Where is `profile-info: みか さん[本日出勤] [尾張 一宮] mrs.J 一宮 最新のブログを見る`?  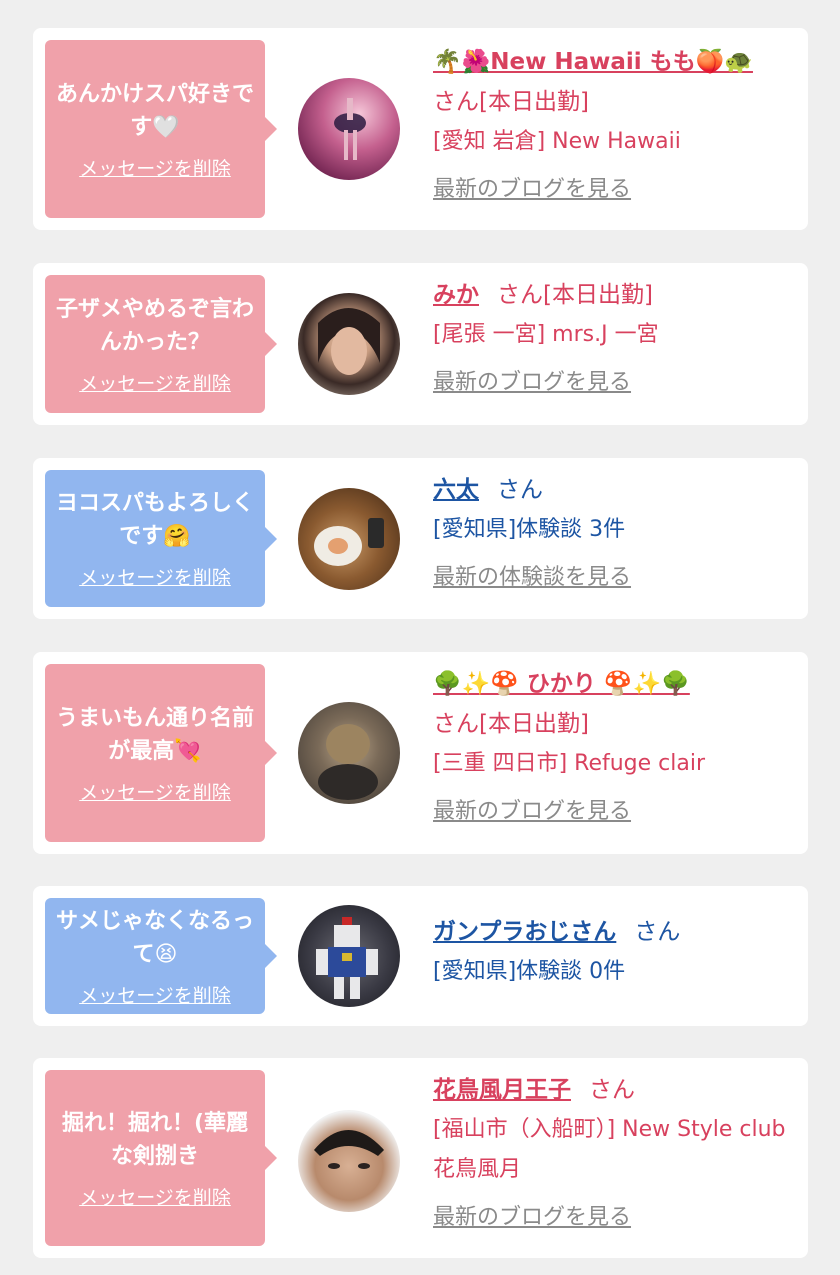
profile-info: みか さん[本日出勤] [尾張 一宮] mrs.J 一宮 最新のブログを見る is located at coordinates (610, 337).